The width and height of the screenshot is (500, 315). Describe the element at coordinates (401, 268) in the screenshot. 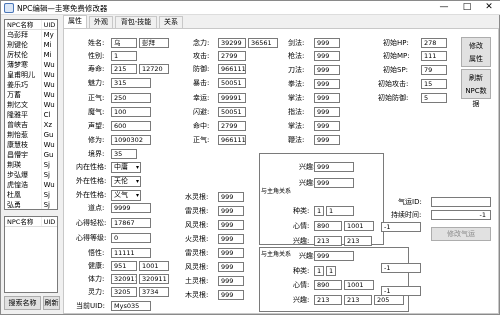

I see `rel2-side-field: -1` at that location.